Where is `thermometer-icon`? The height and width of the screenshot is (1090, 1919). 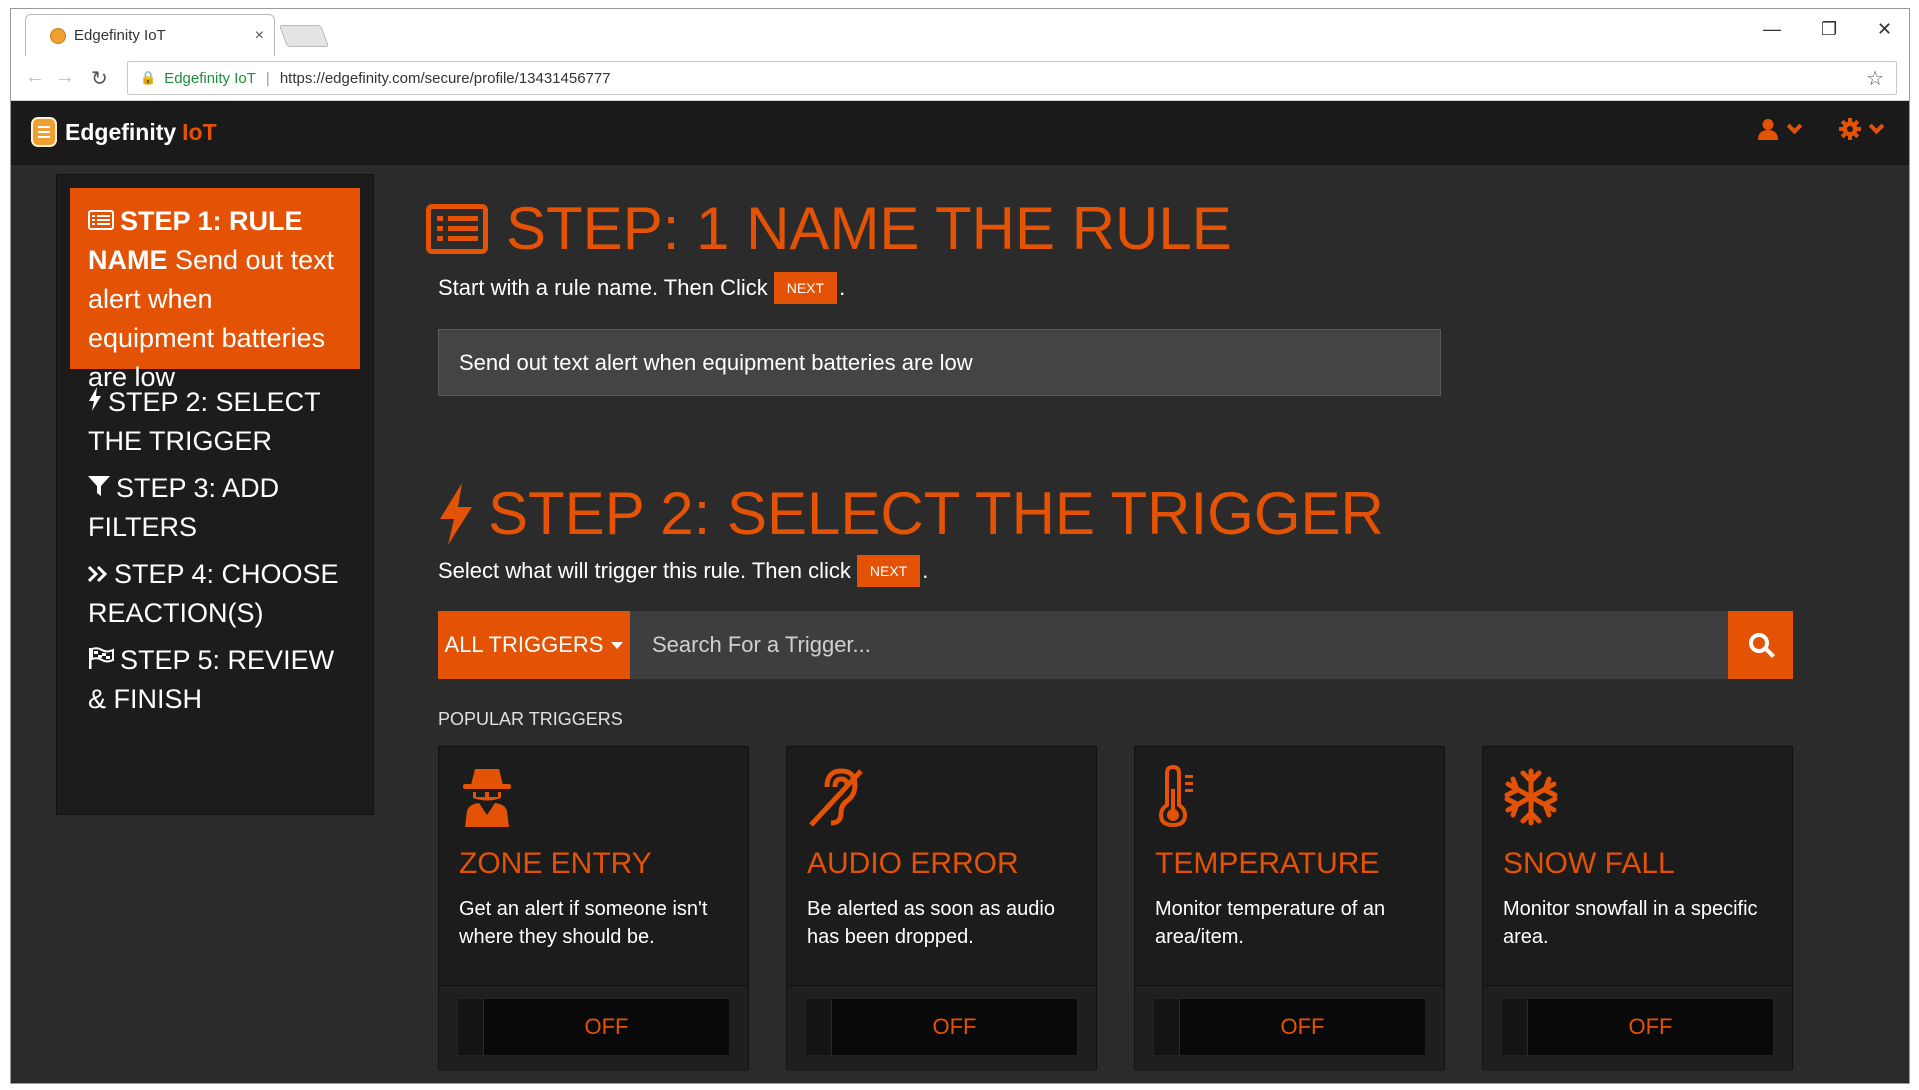
thermometer-icon is located at coordinates (1175, 796).